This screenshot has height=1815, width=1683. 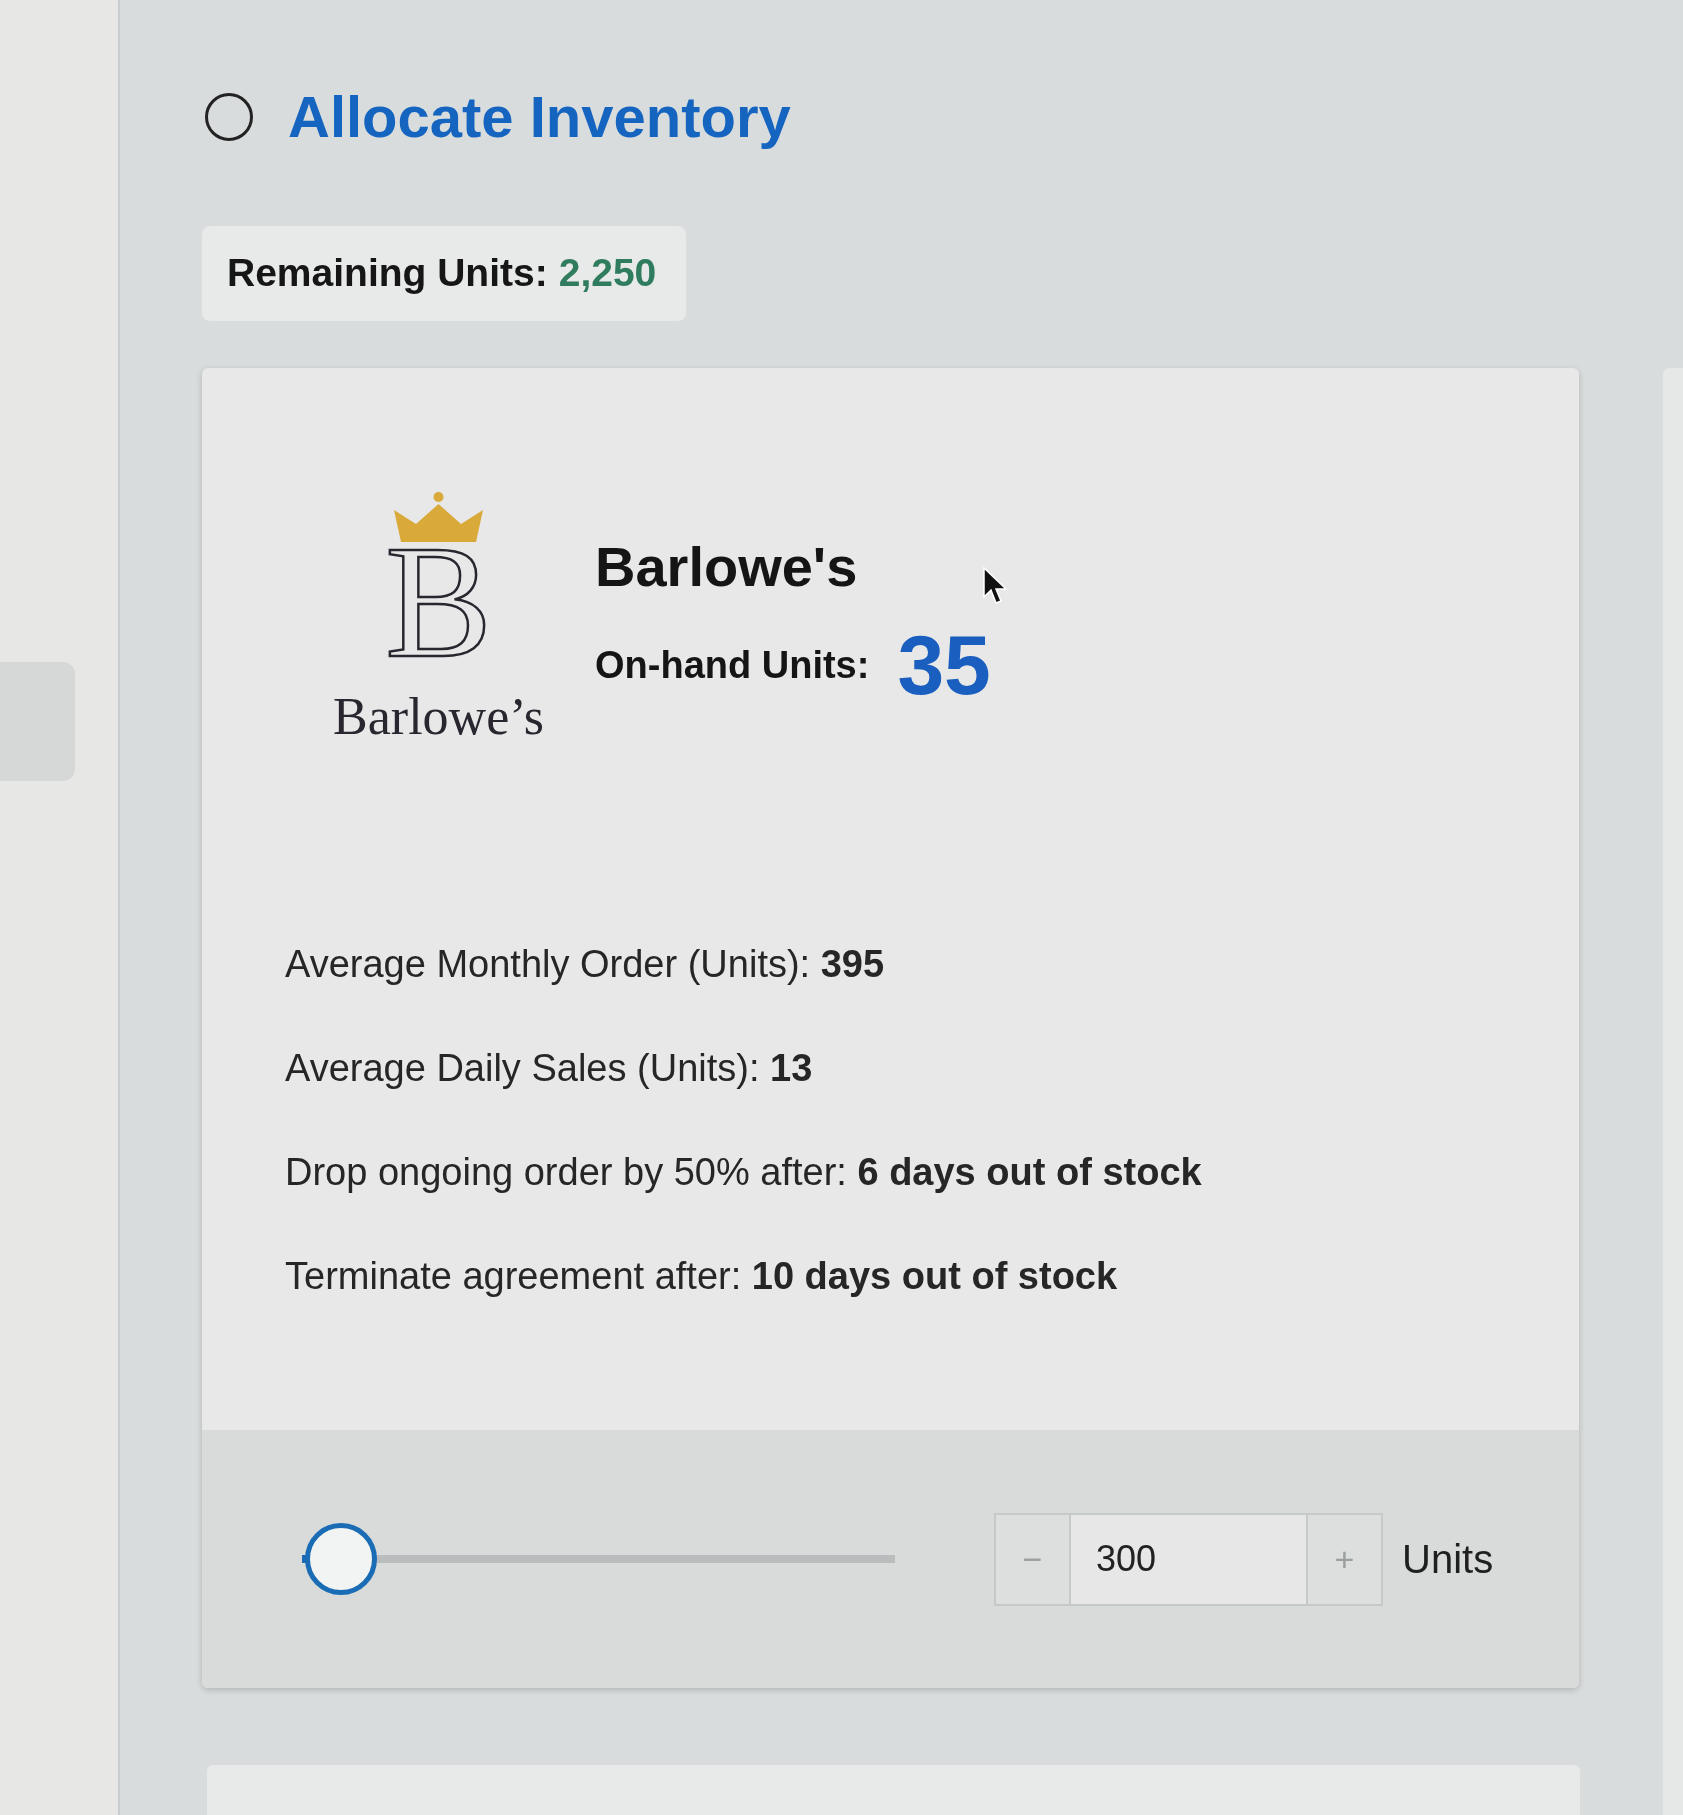 What do you see at coordinates (1448, 1559) in the screenshot?
I see `unit-label: Units` at bounding box center [1448, 1559].